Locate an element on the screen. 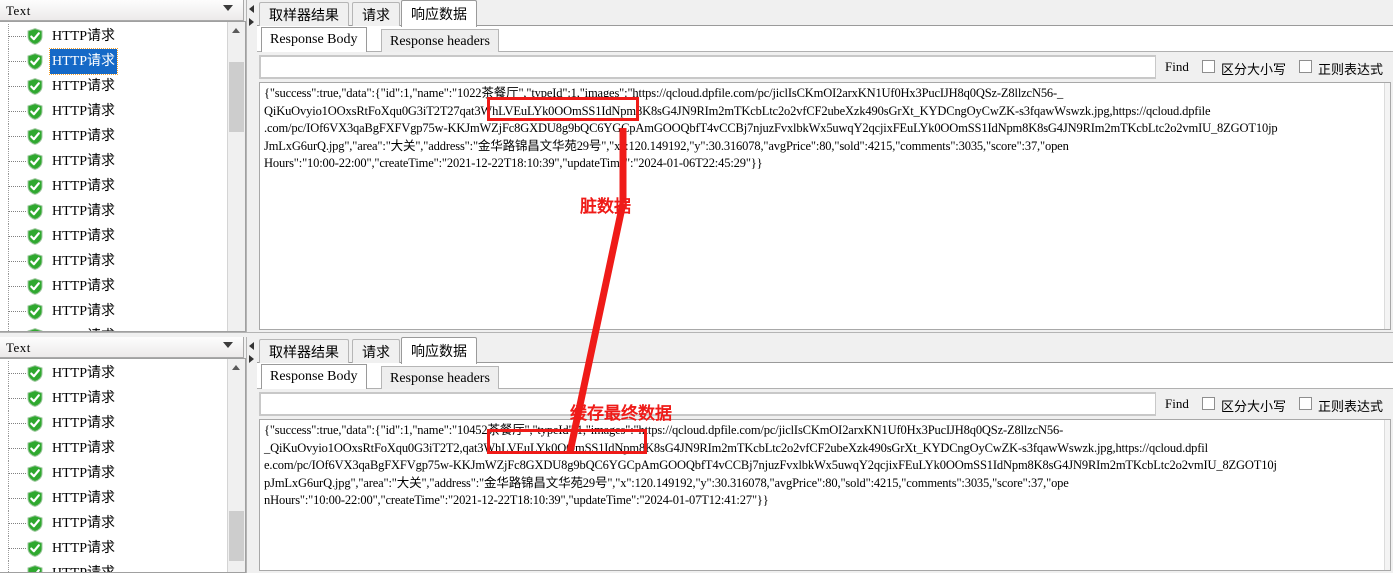 The width and height of the screenshot is (1393, 573). top-view-type-combo: Text is located at coordinates (122, 10).